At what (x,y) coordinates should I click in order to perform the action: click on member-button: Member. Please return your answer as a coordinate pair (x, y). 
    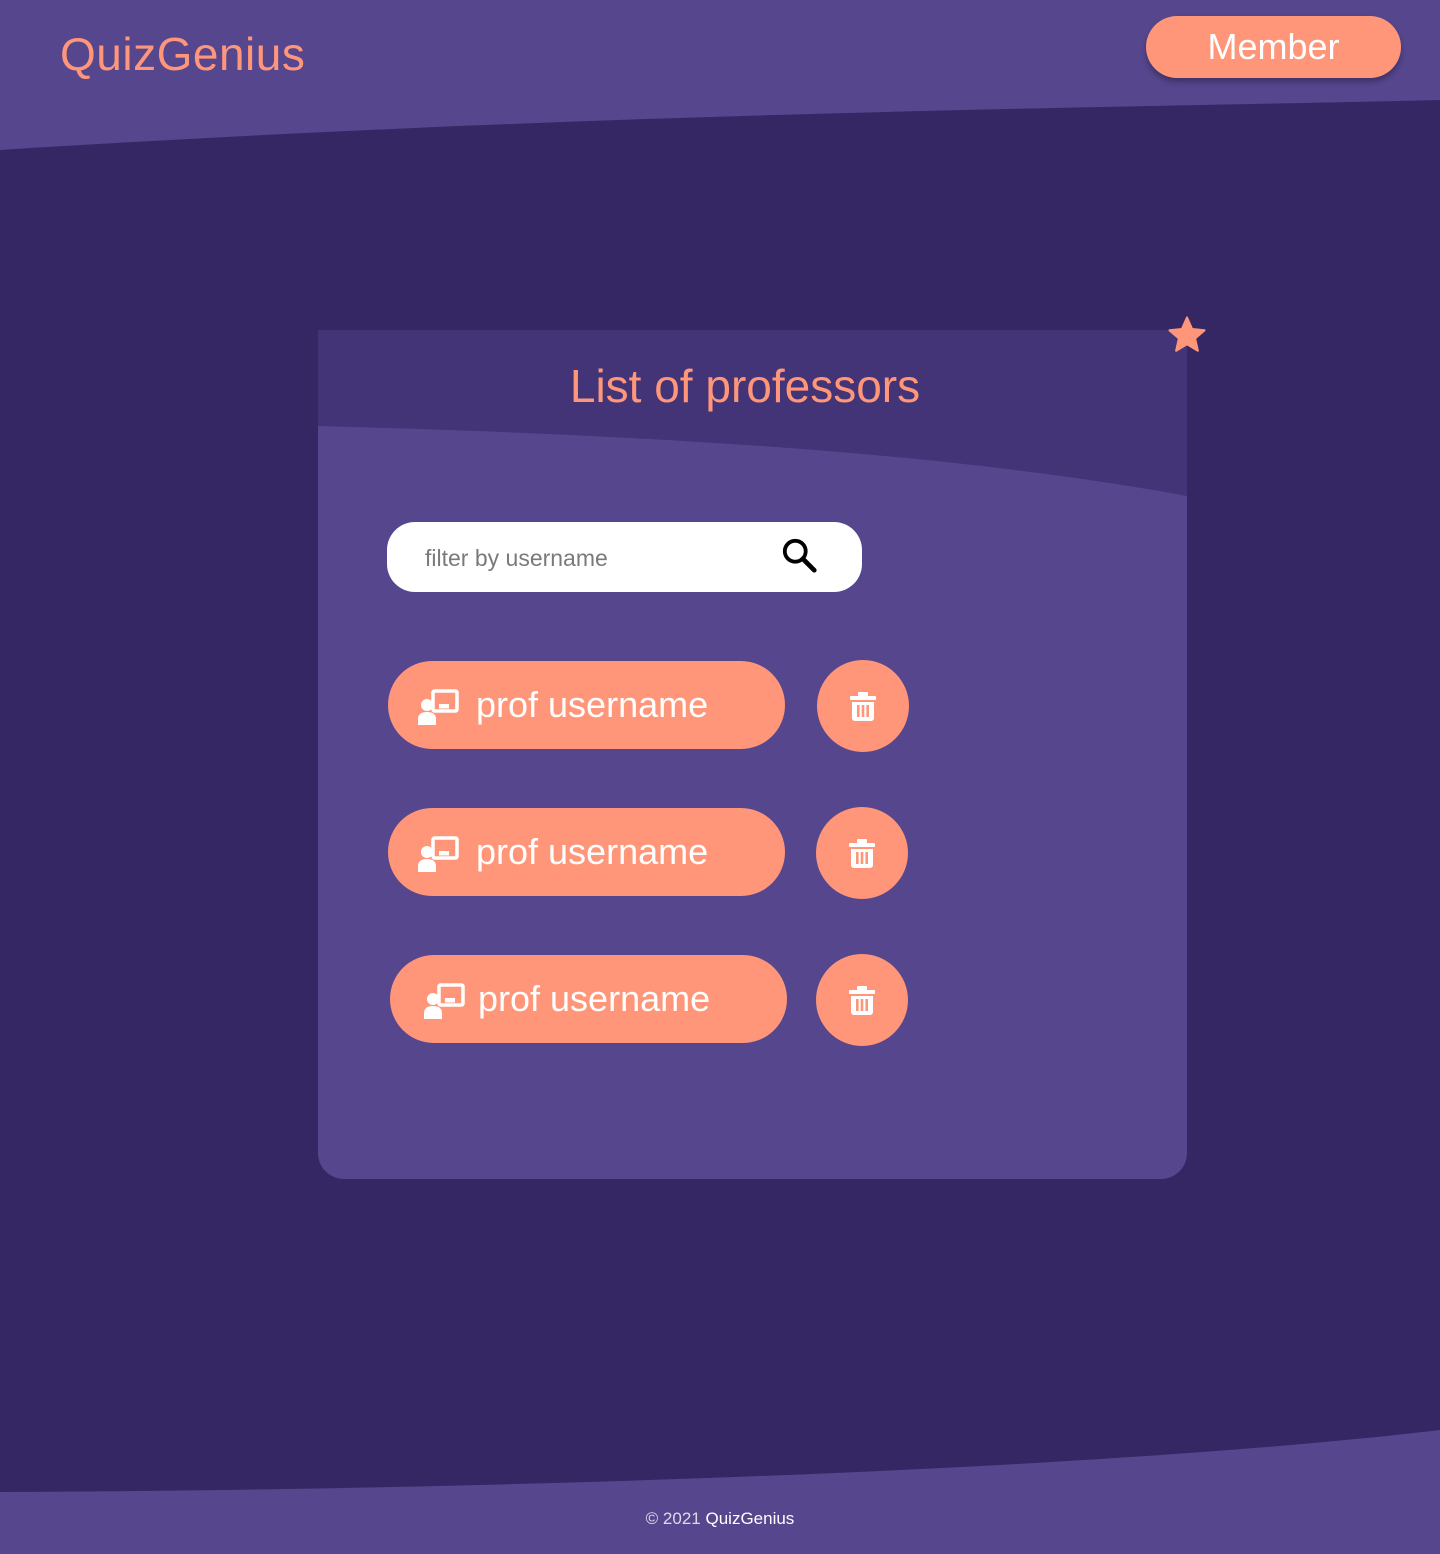
    Looking at the image, I should click on (1273, 47).